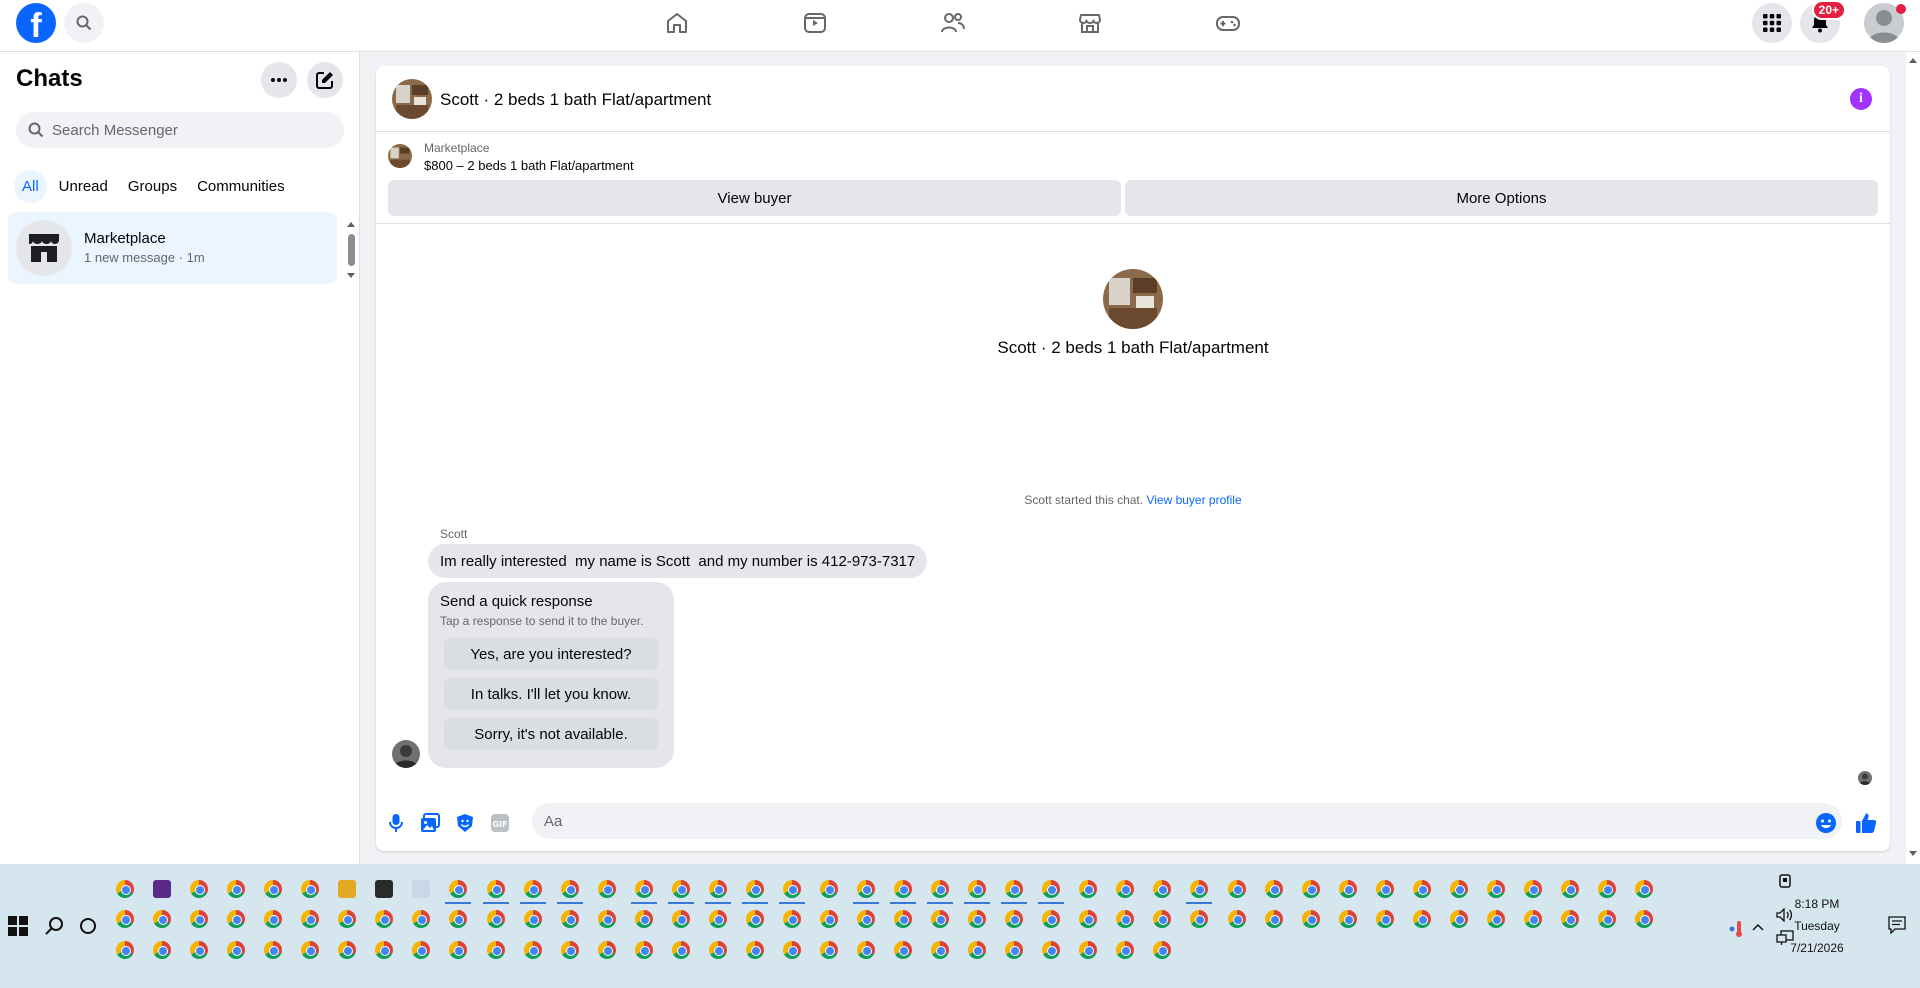 The image size is (1920, 988). Describe the element at coordinates (1826, 823) in the screenshot. I see `emoji-button` at that location.